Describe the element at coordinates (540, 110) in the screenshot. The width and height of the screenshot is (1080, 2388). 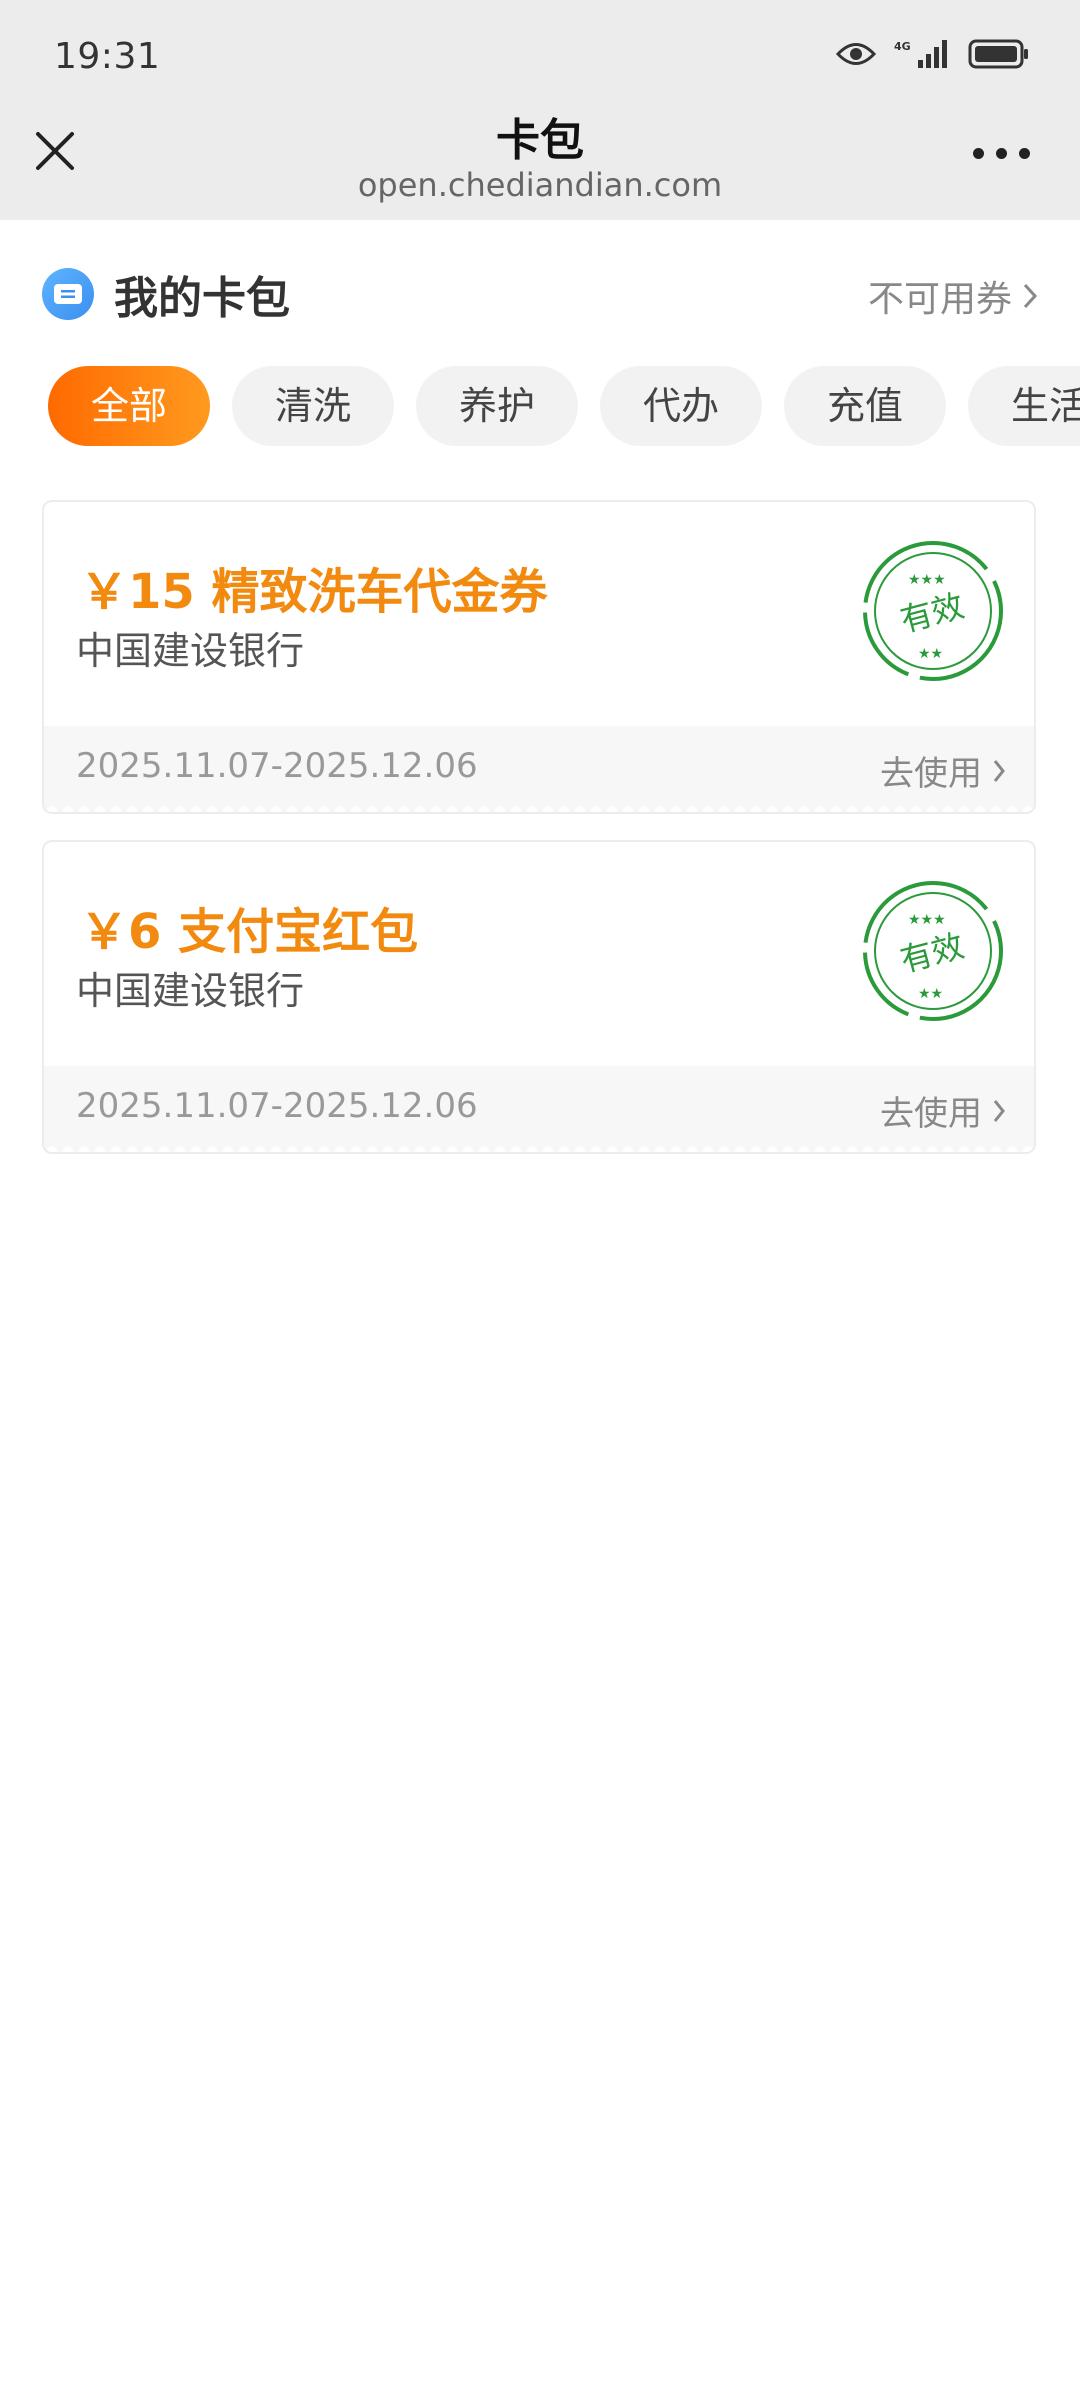
I see `app-top-bar: 19:31 4G 卡包 open.chediandian.com` at that location.